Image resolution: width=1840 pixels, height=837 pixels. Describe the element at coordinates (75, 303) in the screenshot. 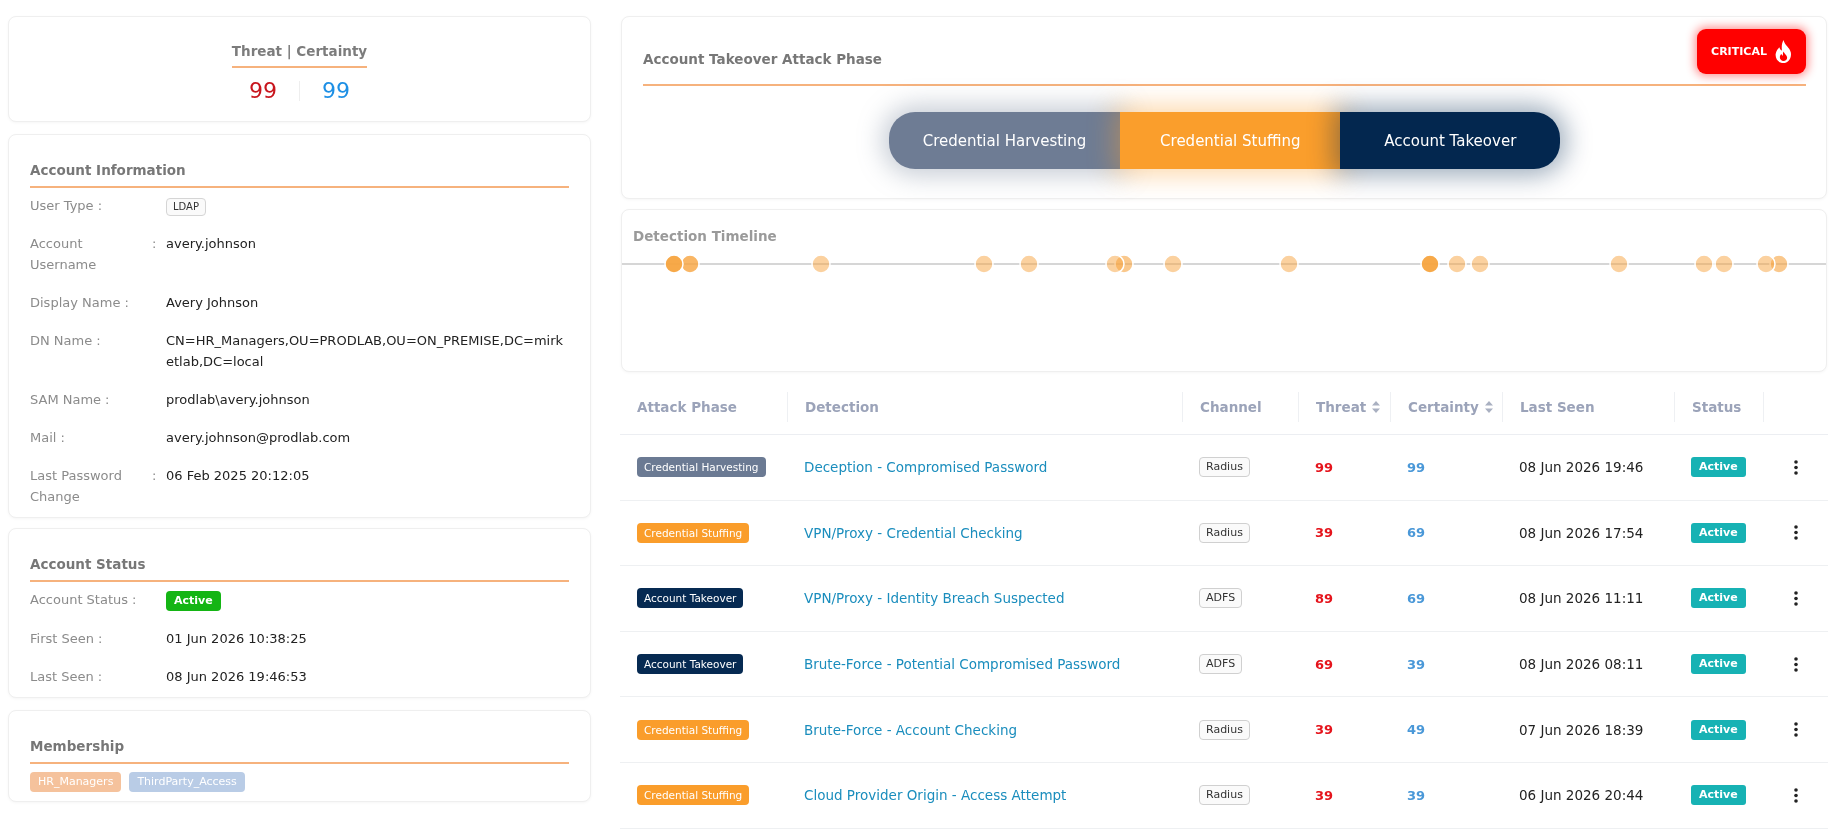

I see `field-label: Display Name` at that location.